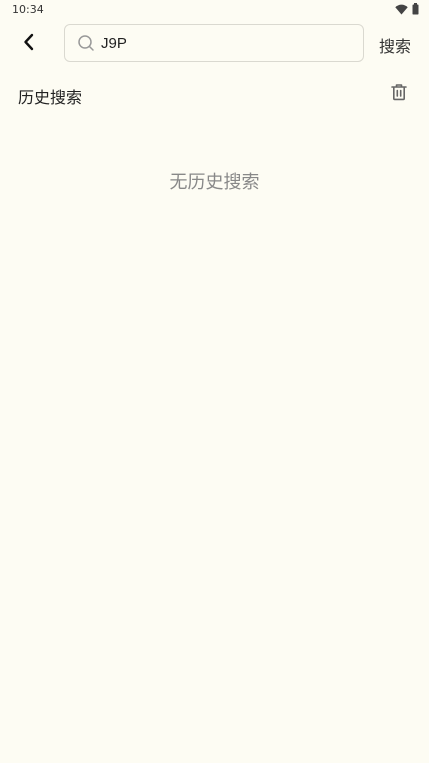 Image resolution: width=429 pixels, height=763 pixels. I want to click on battery-icon, so click(415, 9).